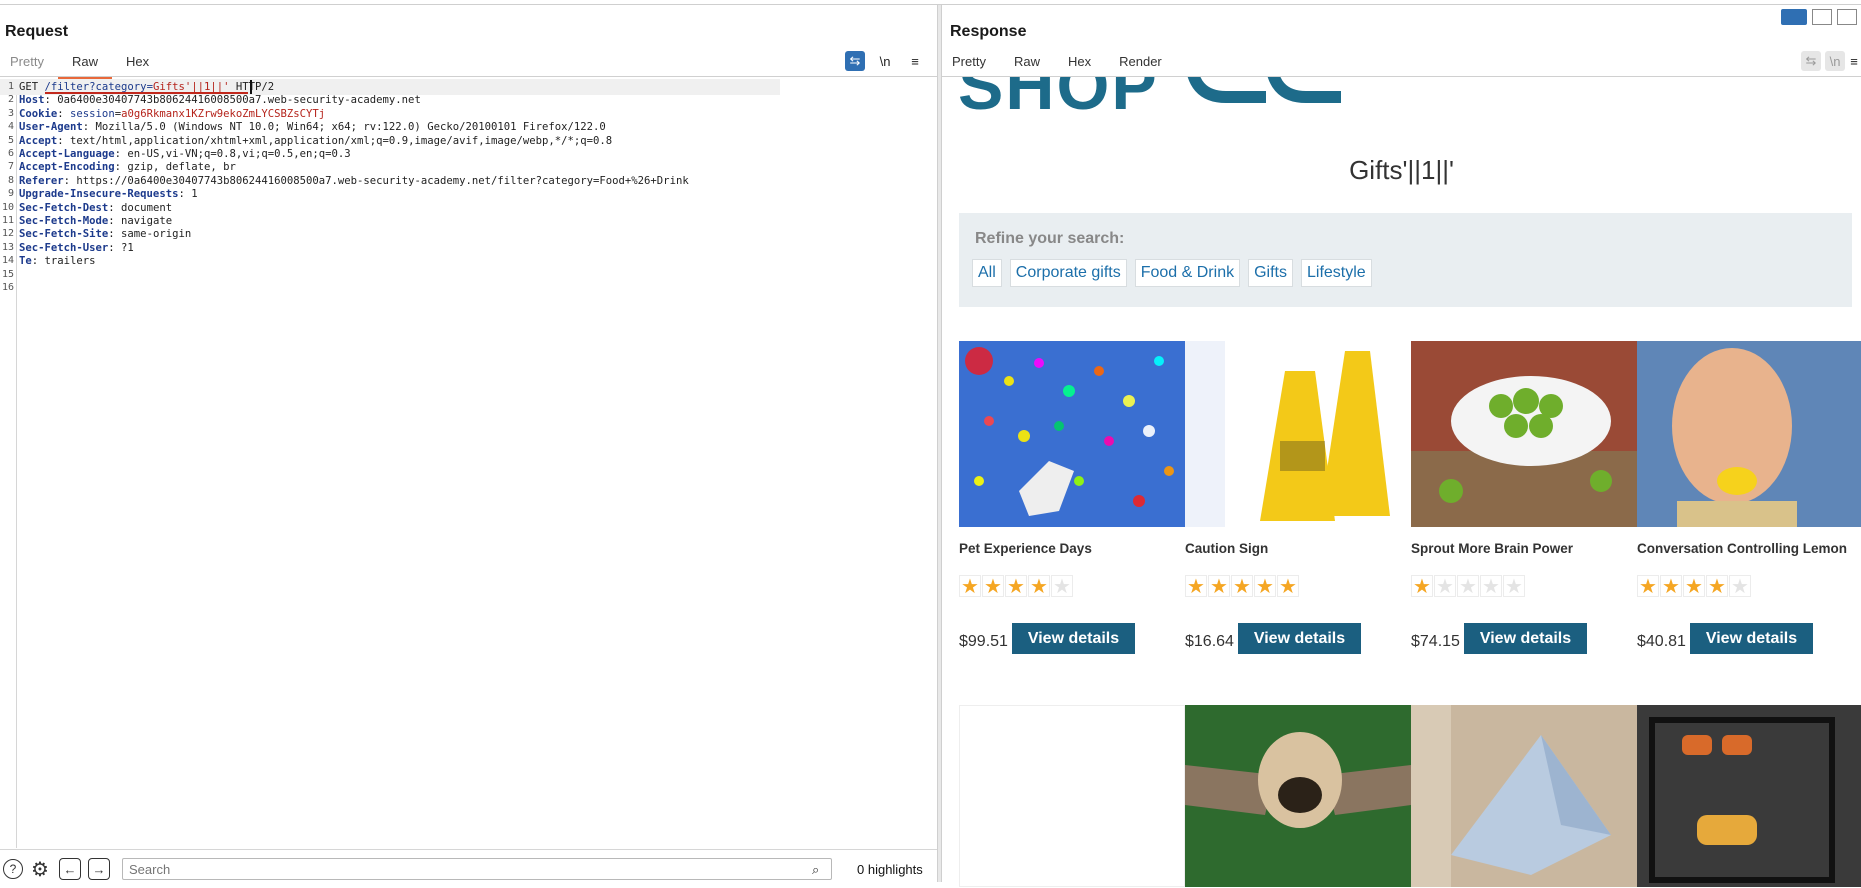 The width and height of the screenshot is (1861, 888). Describe the element at coordinates (32, 87) in the screenshot. I see `code-token: GET` at that location.